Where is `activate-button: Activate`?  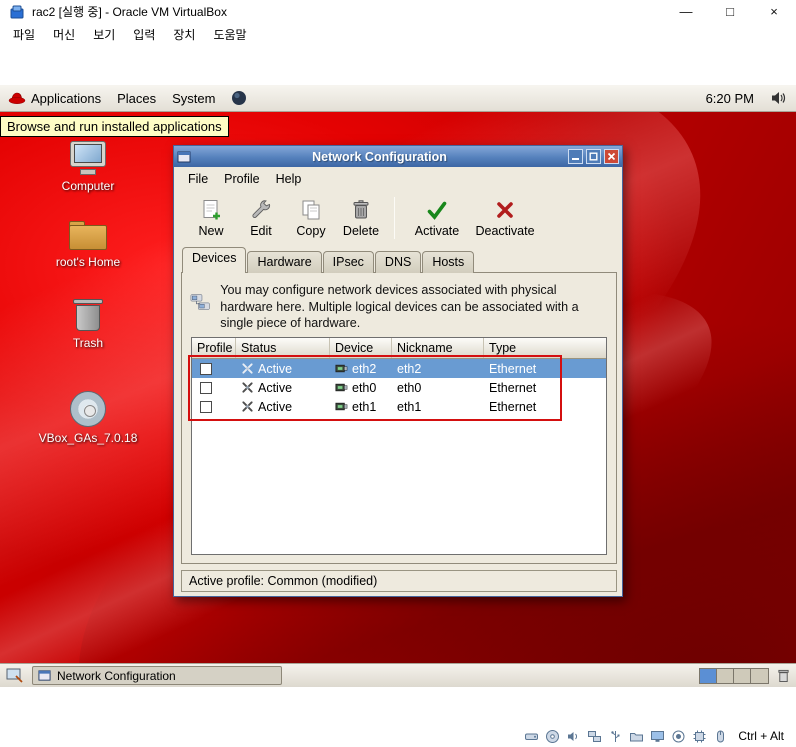
activate-button: Activate is located at coordinates (437, 218).